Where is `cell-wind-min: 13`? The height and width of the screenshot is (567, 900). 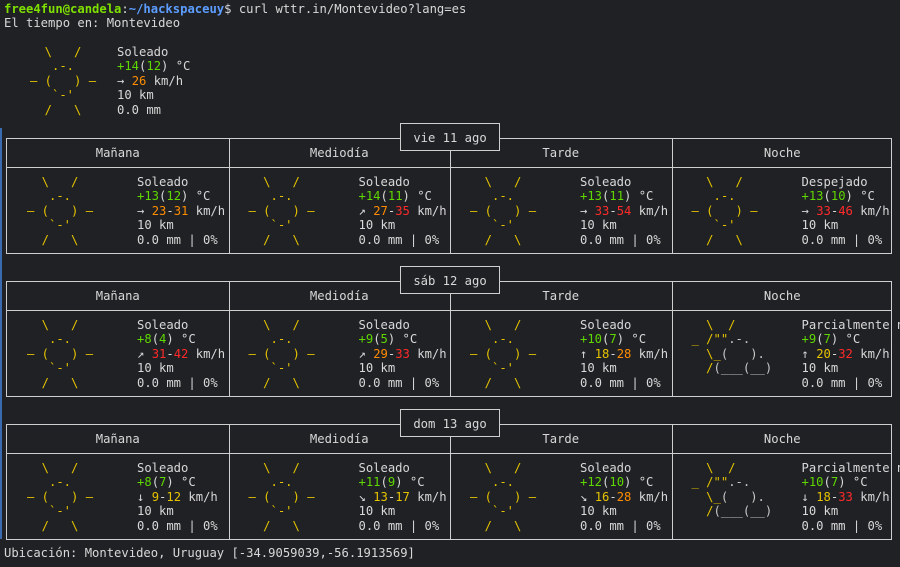
cell-wind-min: 13 is located at coordinates (380, 496).